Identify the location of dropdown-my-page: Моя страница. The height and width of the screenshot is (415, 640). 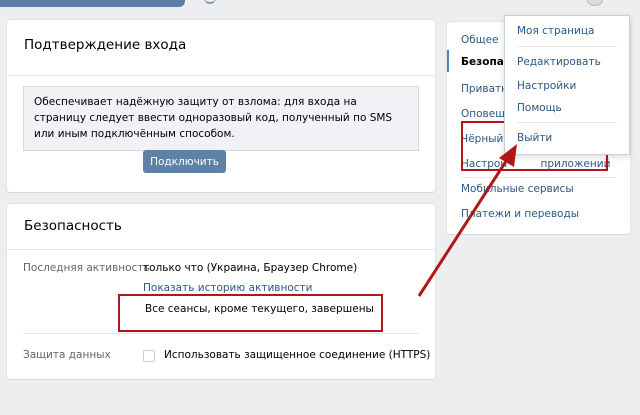
(555, 31).